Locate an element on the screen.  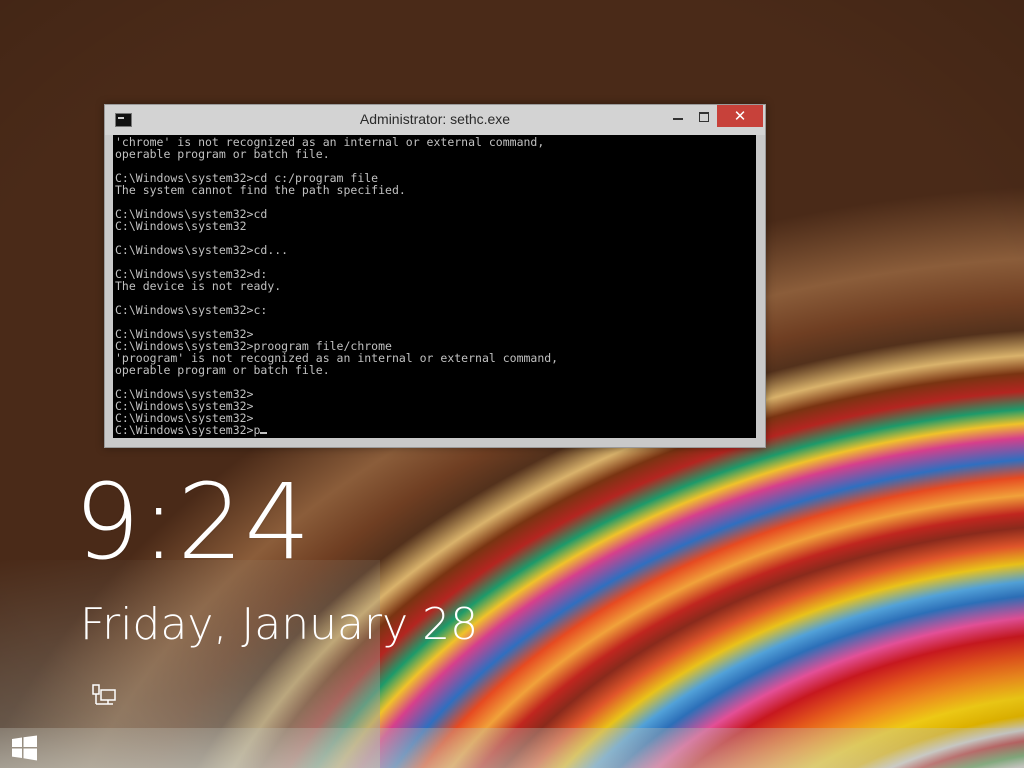
network-icon-graphic is located at coordinates (104, 694).